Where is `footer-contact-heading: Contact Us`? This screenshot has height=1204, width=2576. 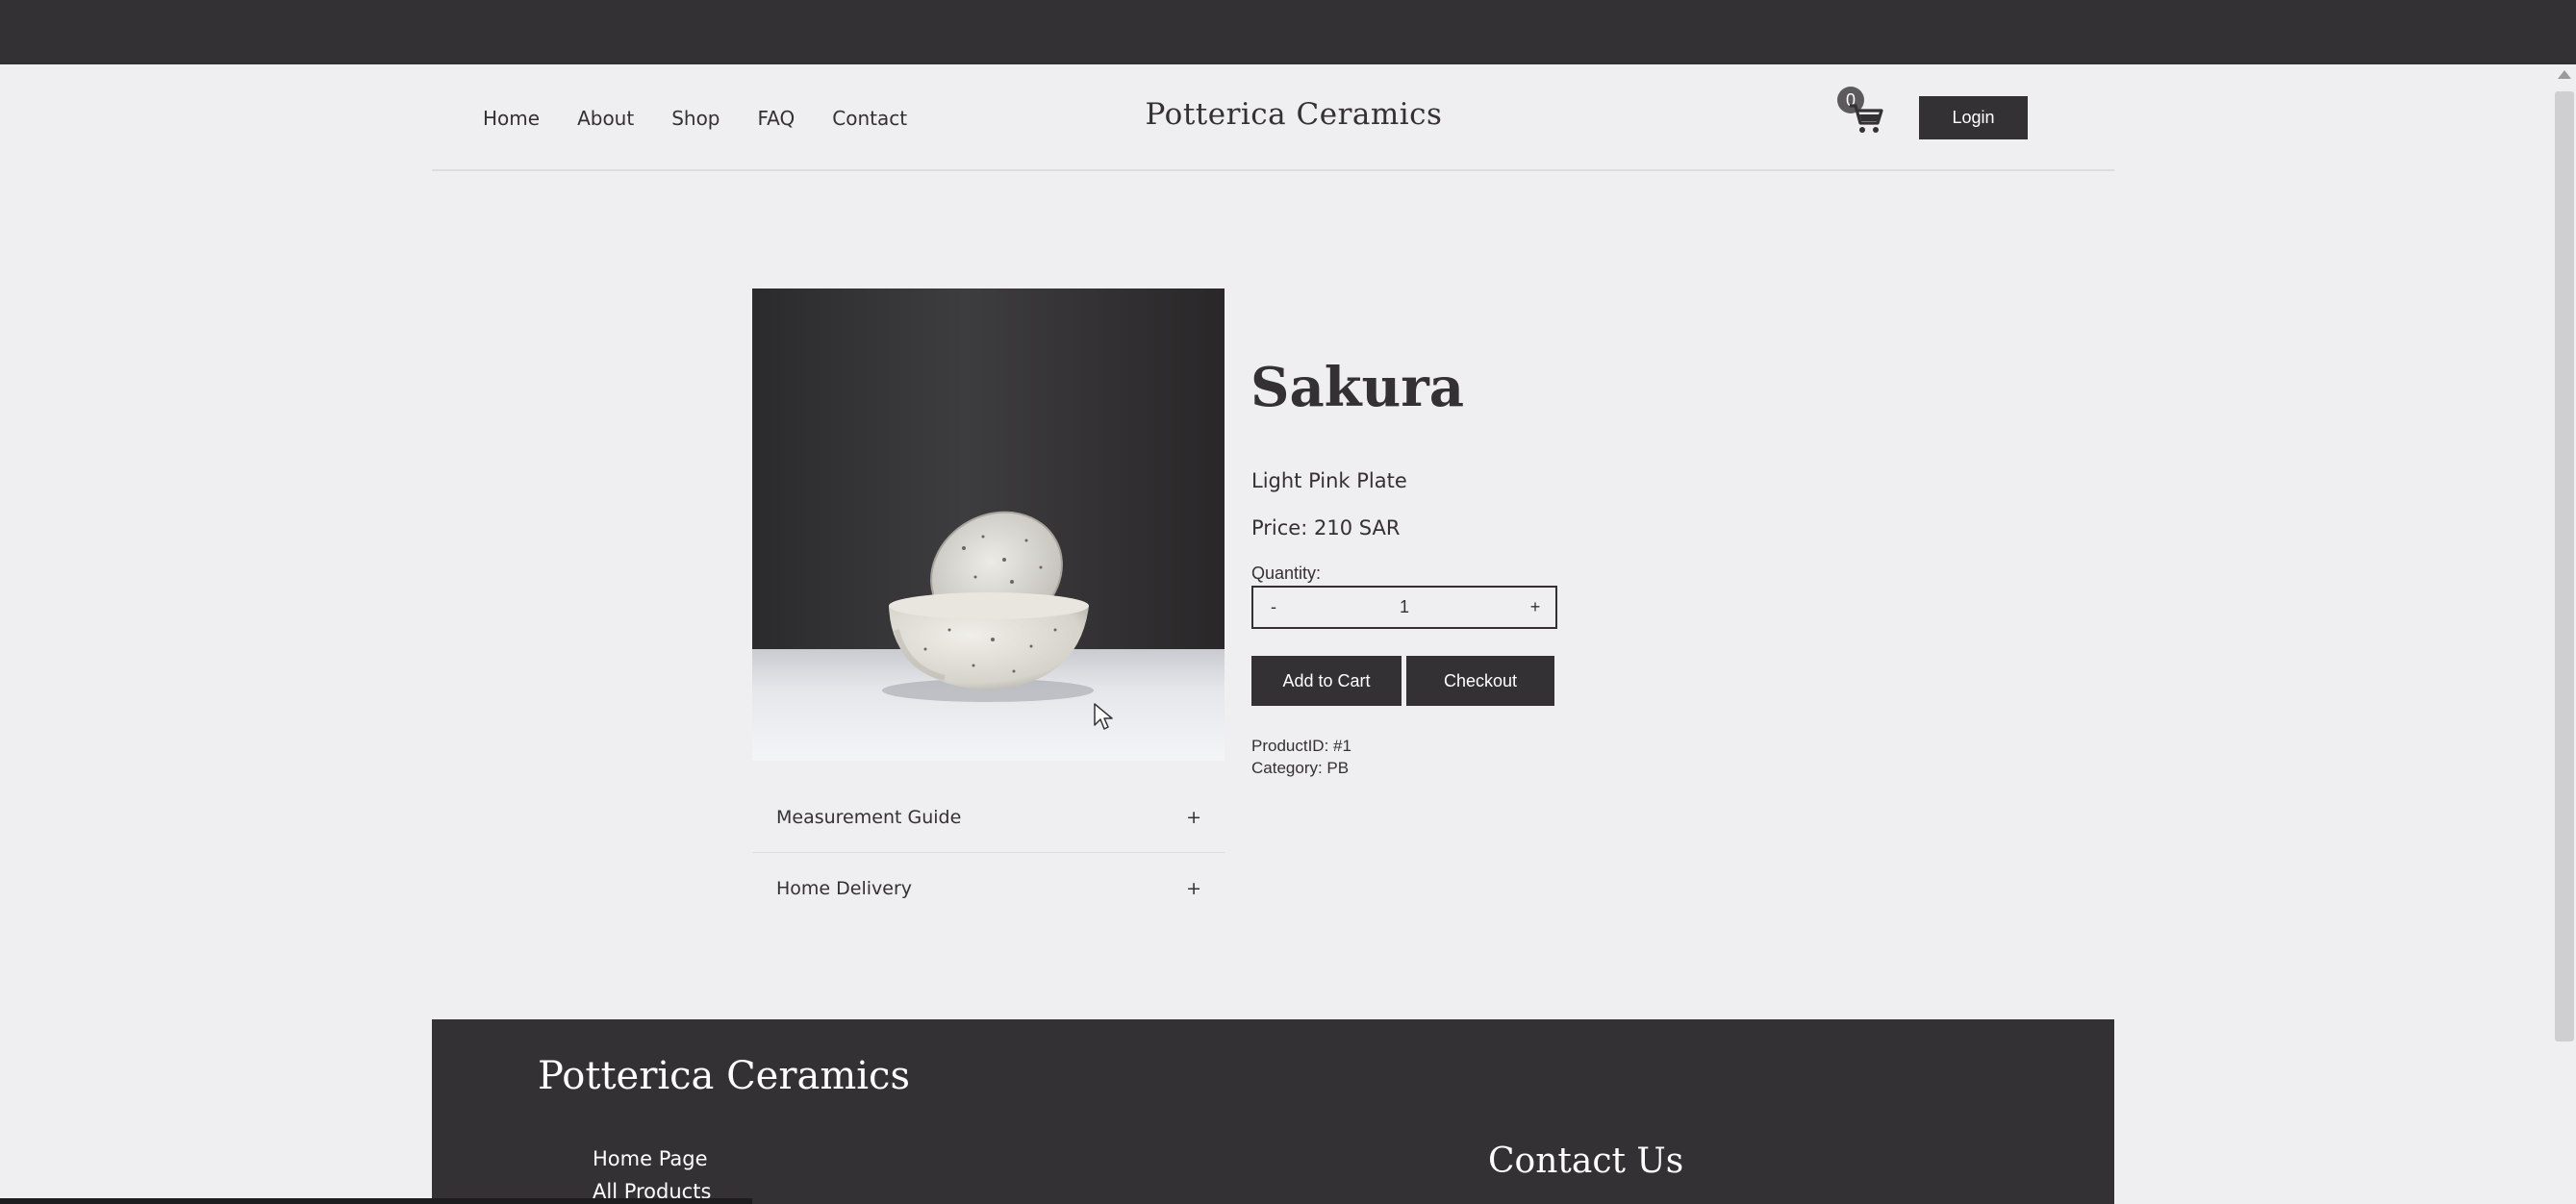
footer-contact-heading: Contact Us is located at coordinates (1586, 1161).